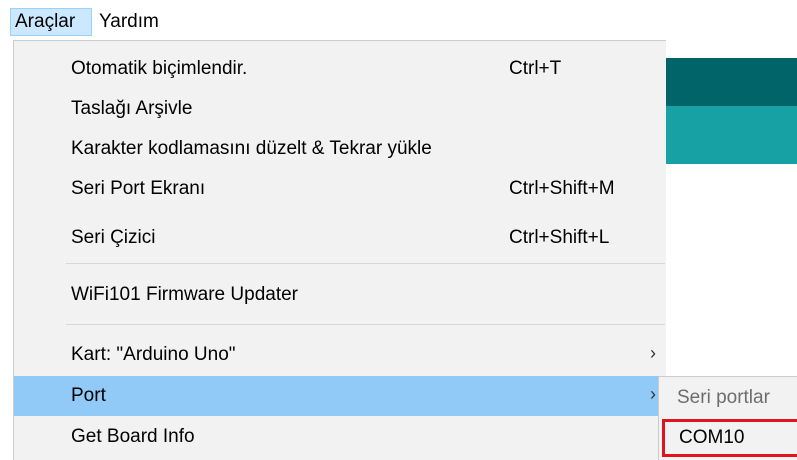 This screenshot has height=460, width=797. What do you see at coordinates (731, 135) in the screenshot?
I see `editor-tab-background` at bounding box center [731, 135].